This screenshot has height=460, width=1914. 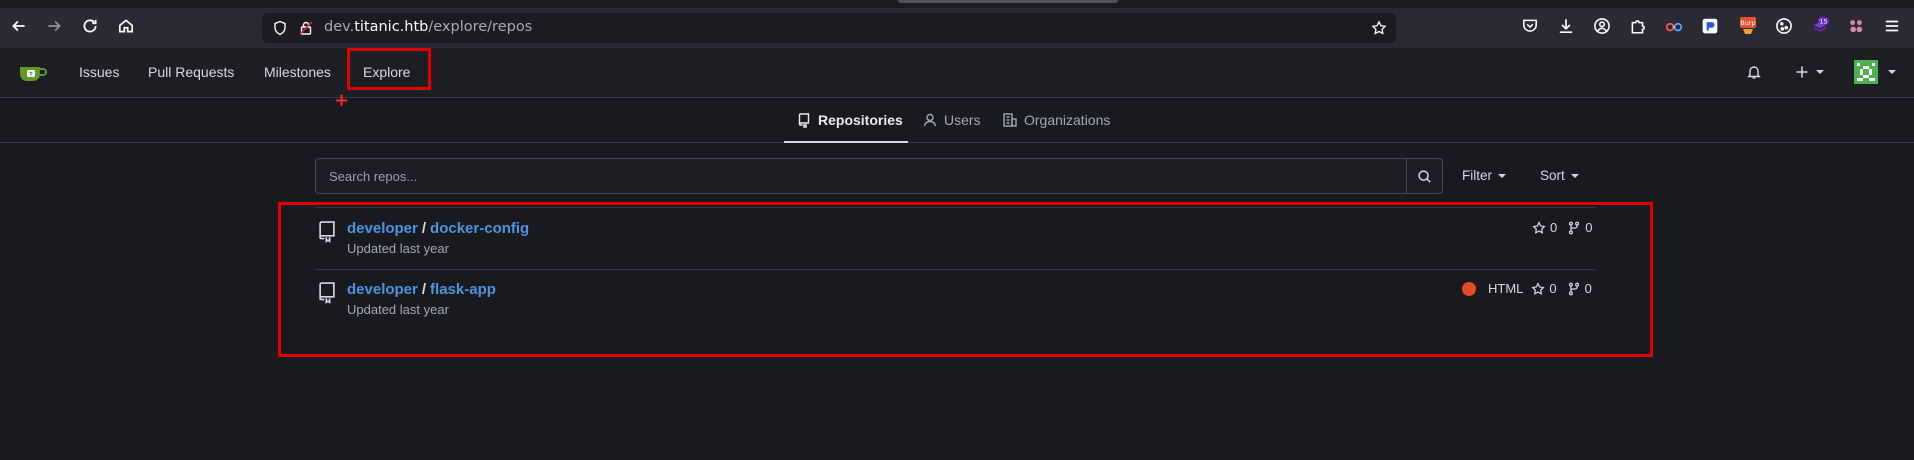 I want to click on nav-issues: Issues, so click(x=99, y=72).